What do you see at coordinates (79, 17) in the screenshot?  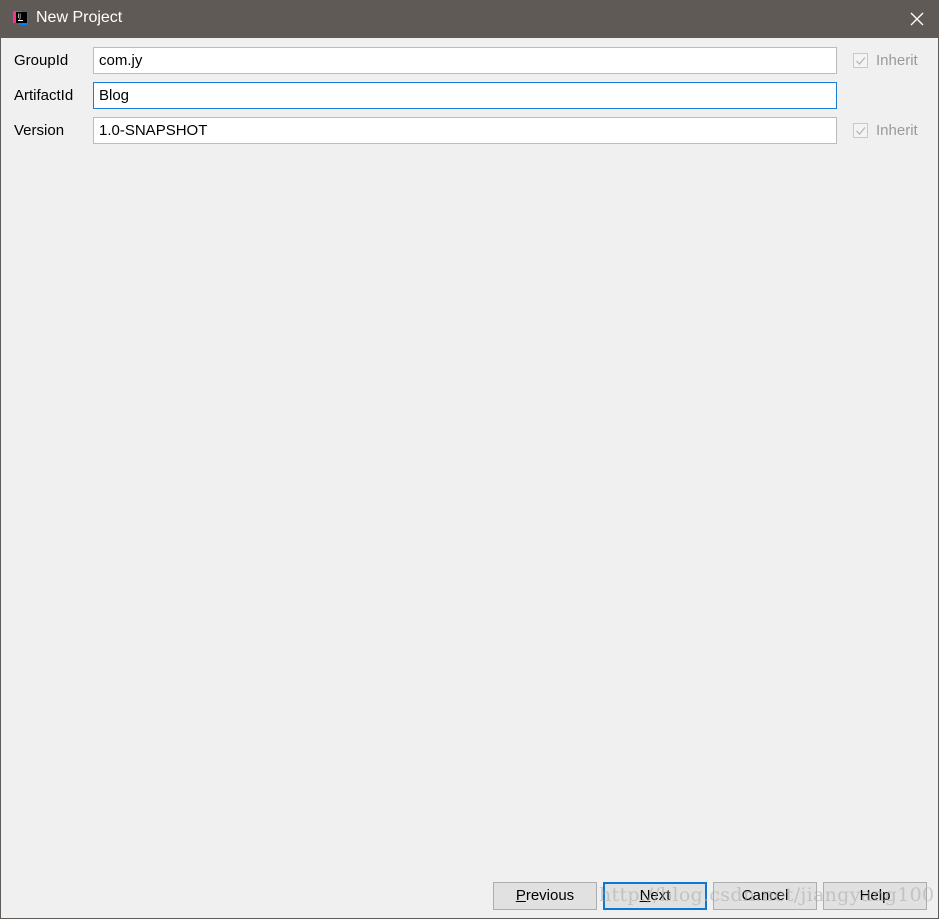 I see `window-title: New Project` at bounding box center [79, 17].